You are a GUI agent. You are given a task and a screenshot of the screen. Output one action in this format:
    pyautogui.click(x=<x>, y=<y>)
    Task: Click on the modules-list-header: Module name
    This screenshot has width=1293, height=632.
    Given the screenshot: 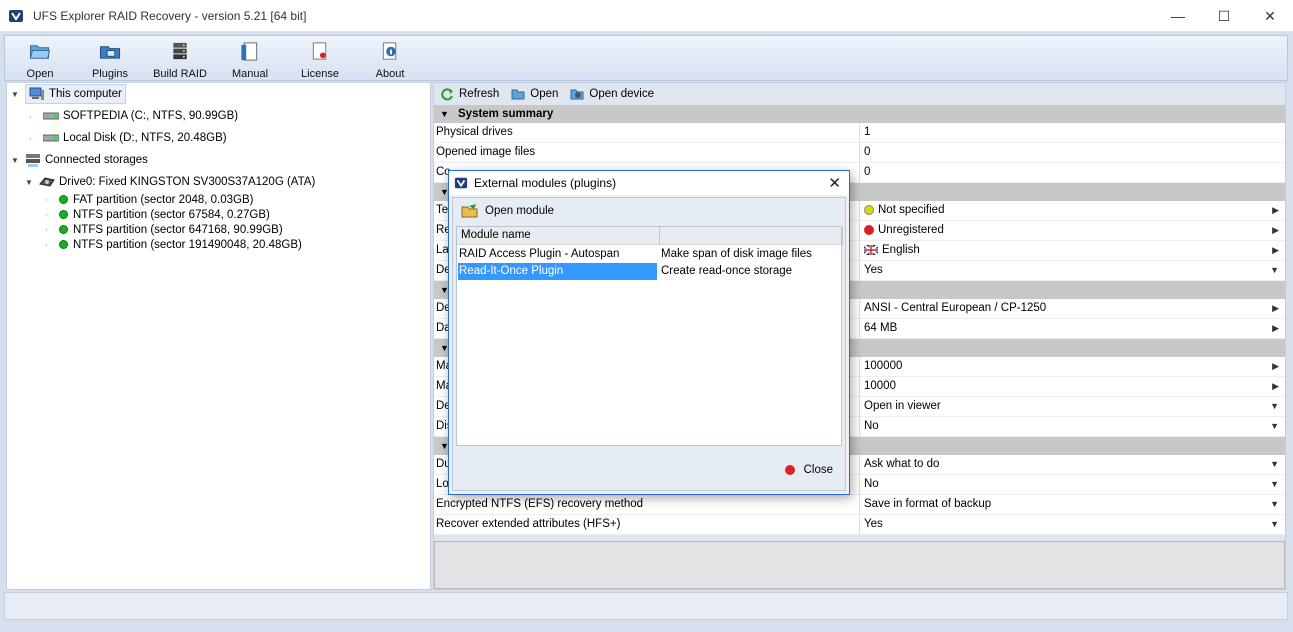 What is the action you would take?
    pyautogui.click(x=650, y=236)
    